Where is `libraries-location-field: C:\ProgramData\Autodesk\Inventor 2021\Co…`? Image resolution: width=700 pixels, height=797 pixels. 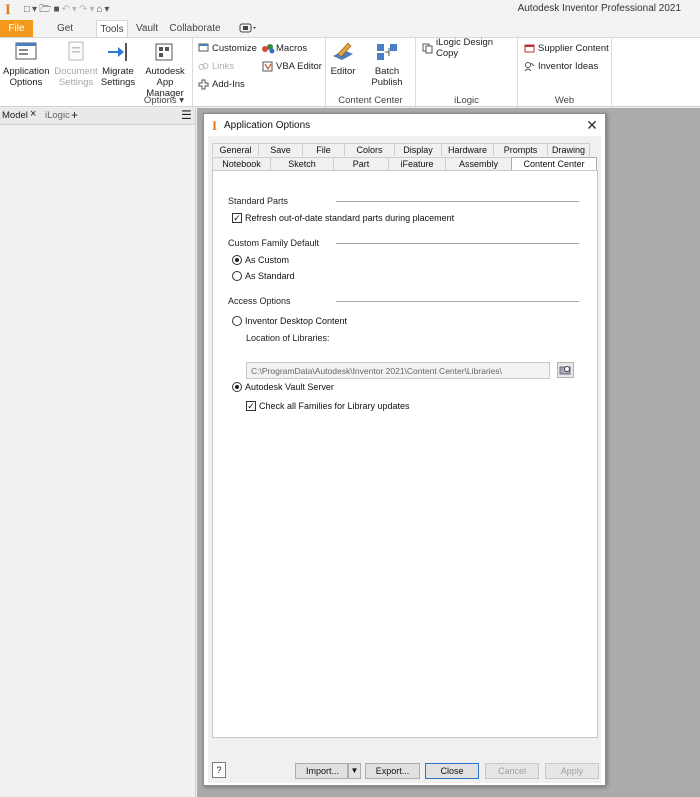
libraries-location-field: C:\ProgramData\Autodesk\Inventor 2021\Co… is located at coordinates (398, 370).